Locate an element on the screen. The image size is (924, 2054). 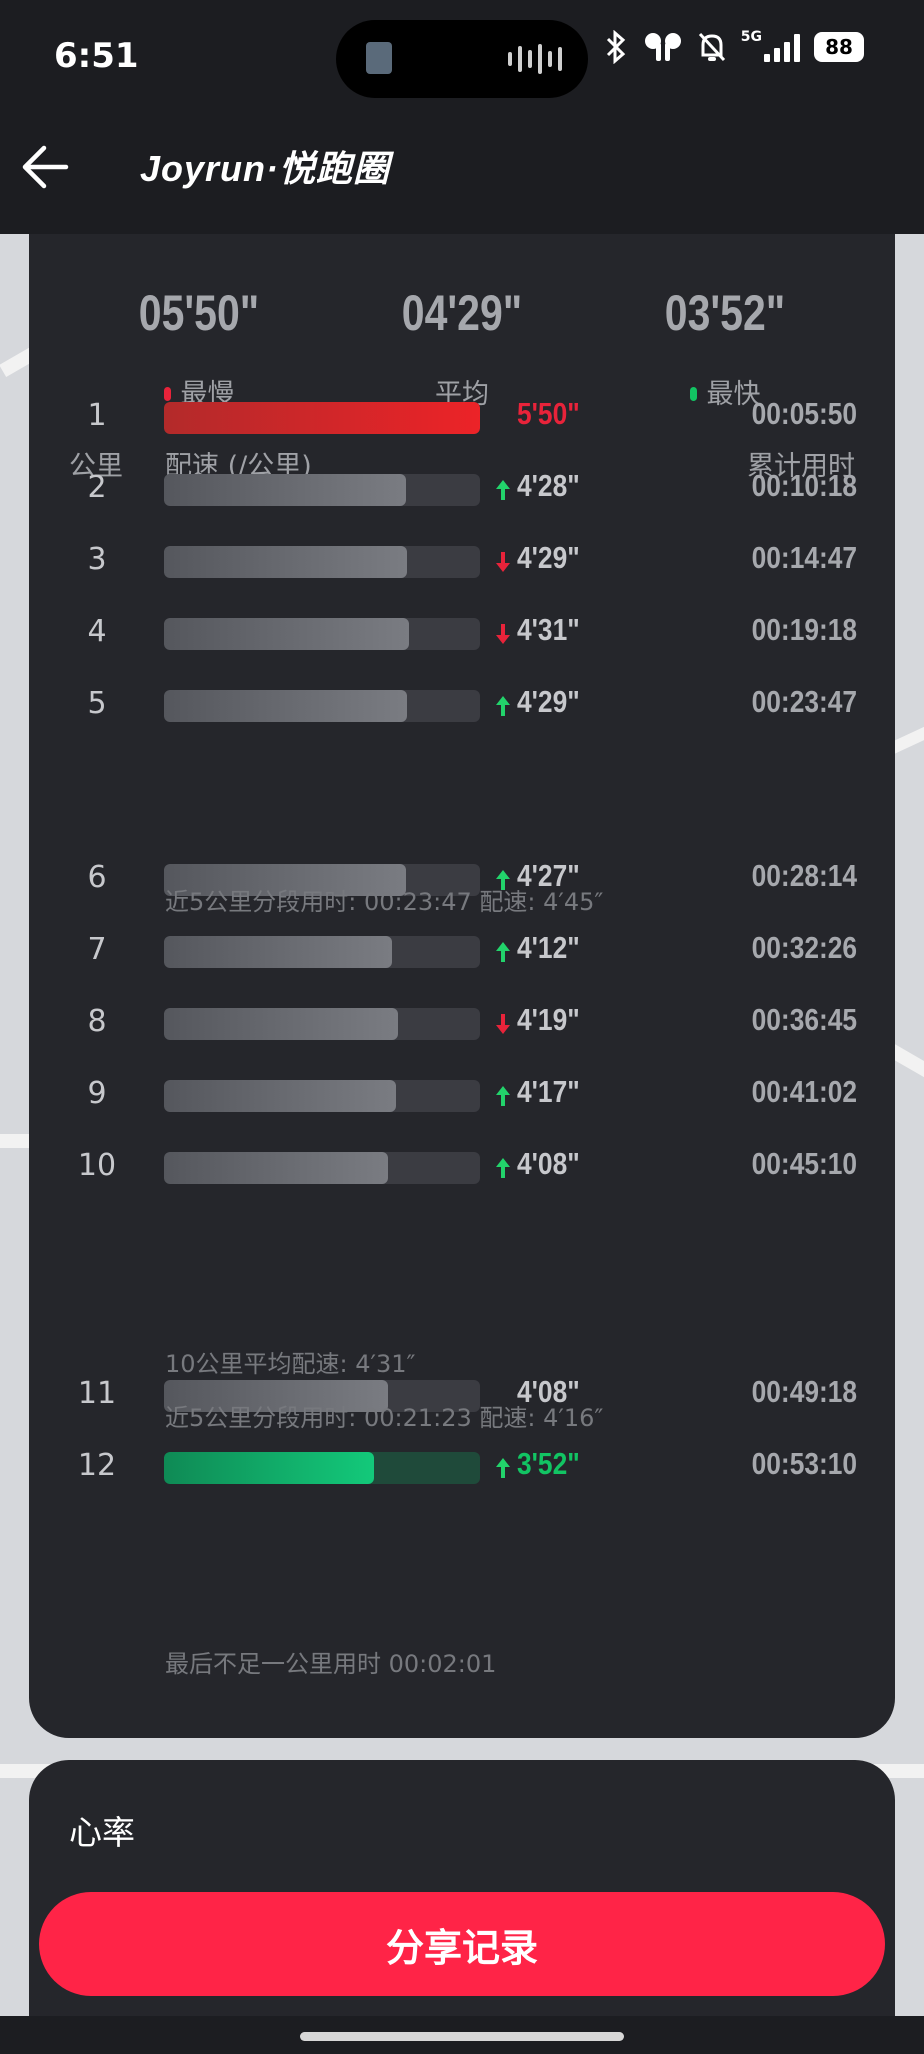
status-icons: 5G 88 is located at coordinates (733, 46).